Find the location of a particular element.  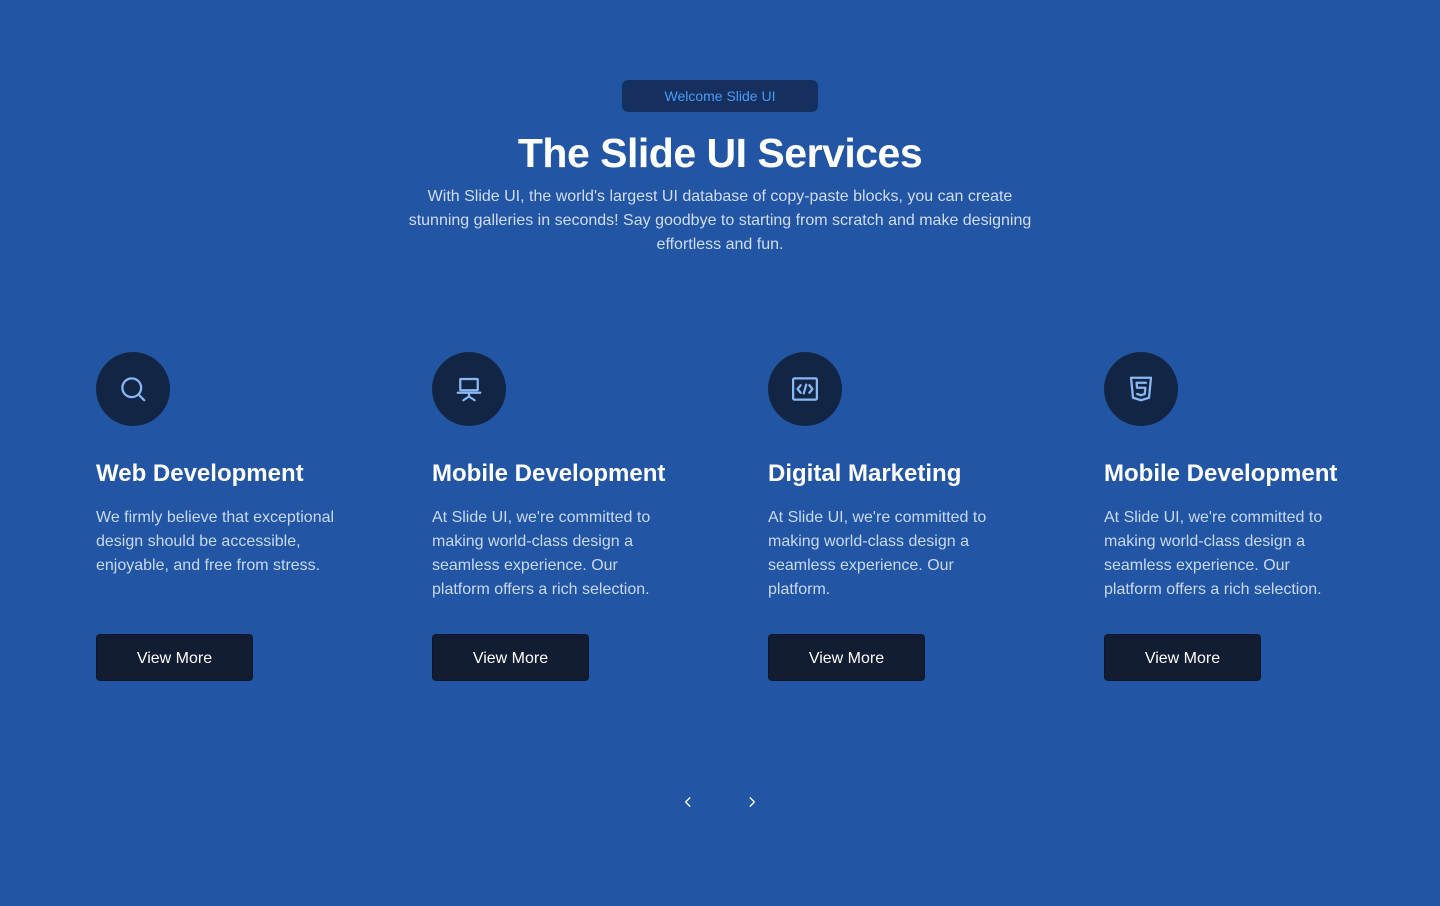

chevron-left-icon is located at coordinates (687, 802).